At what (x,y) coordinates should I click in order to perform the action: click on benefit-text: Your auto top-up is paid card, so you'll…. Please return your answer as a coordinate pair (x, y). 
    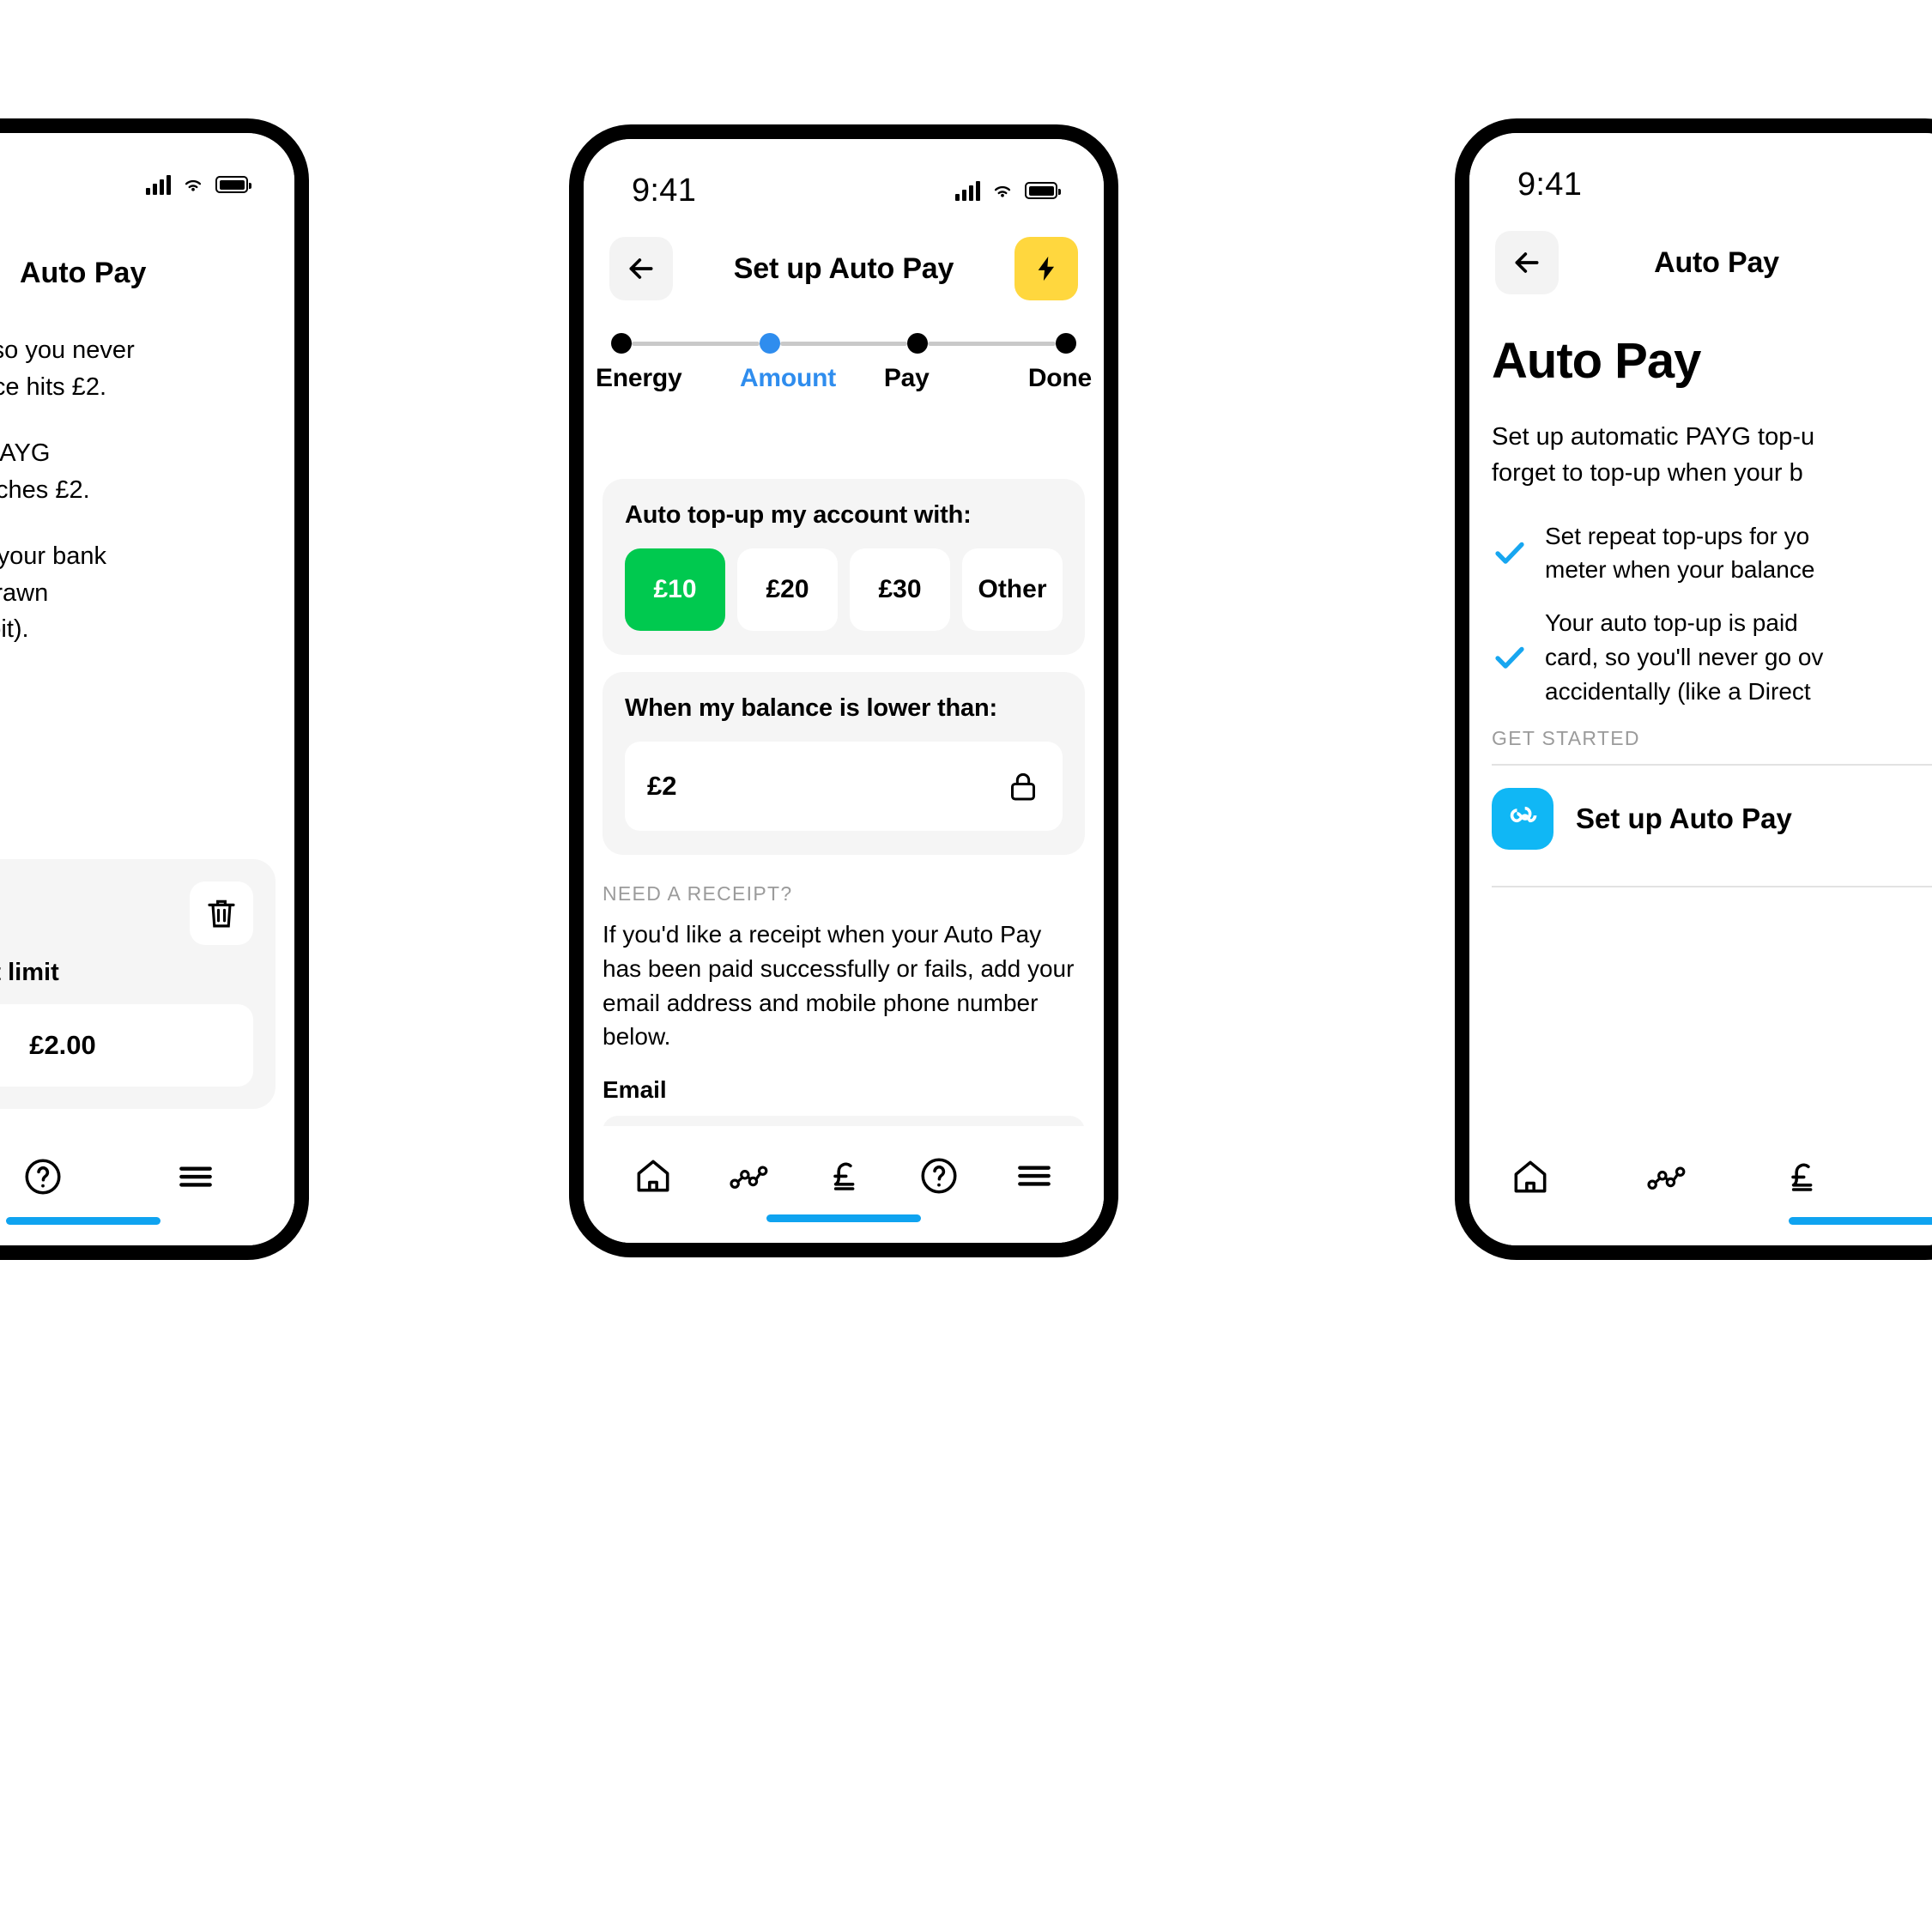
    Looking at the image, I should click on (1685, 657).